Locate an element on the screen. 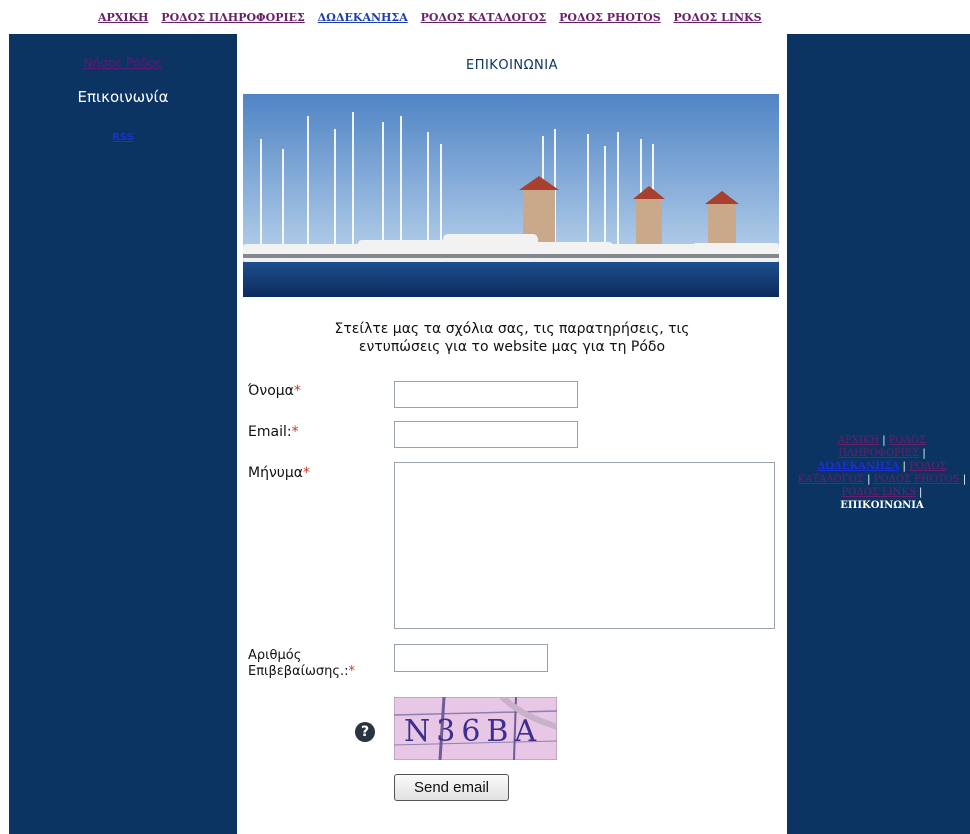 The width and height of the screenshot is (970, 834). email-required-mark: * is located at coordinates (295, 432).